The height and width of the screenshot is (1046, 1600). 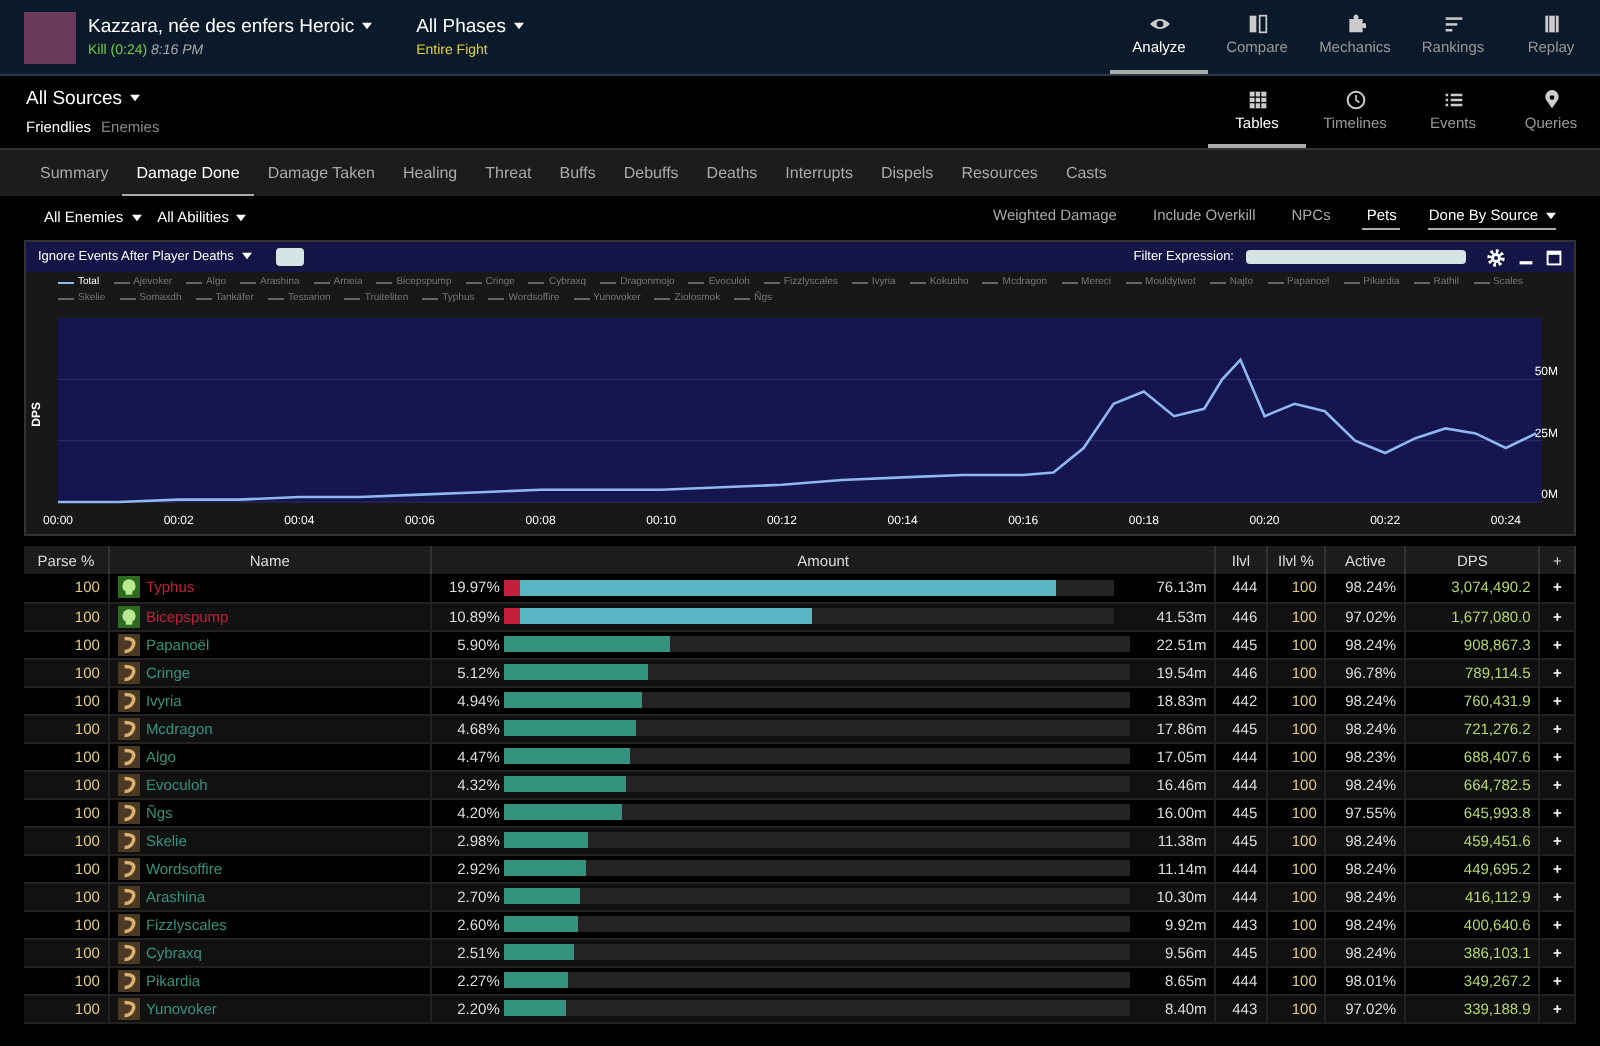 I want to click on toggle-box, so click(x=289, y=257).